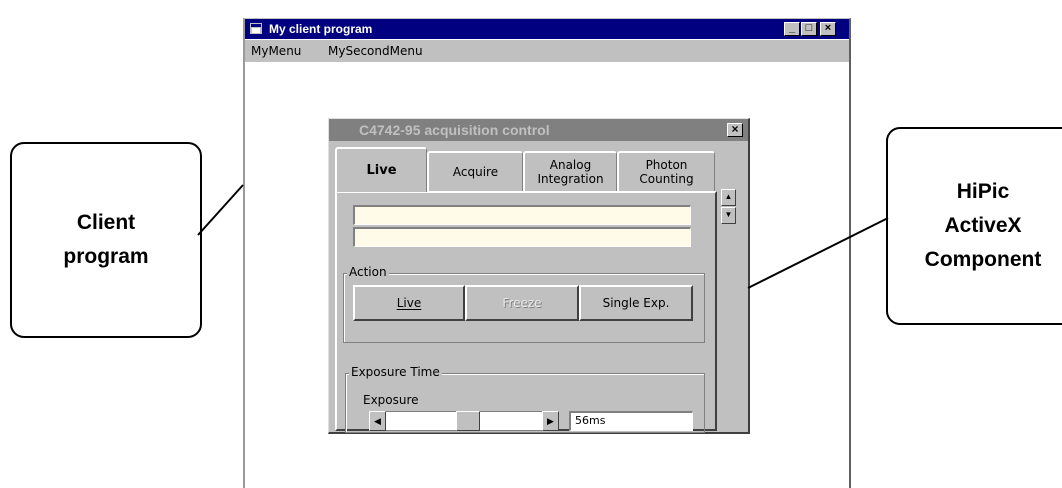  I want to click on client-connector-line, so click(220, 210).